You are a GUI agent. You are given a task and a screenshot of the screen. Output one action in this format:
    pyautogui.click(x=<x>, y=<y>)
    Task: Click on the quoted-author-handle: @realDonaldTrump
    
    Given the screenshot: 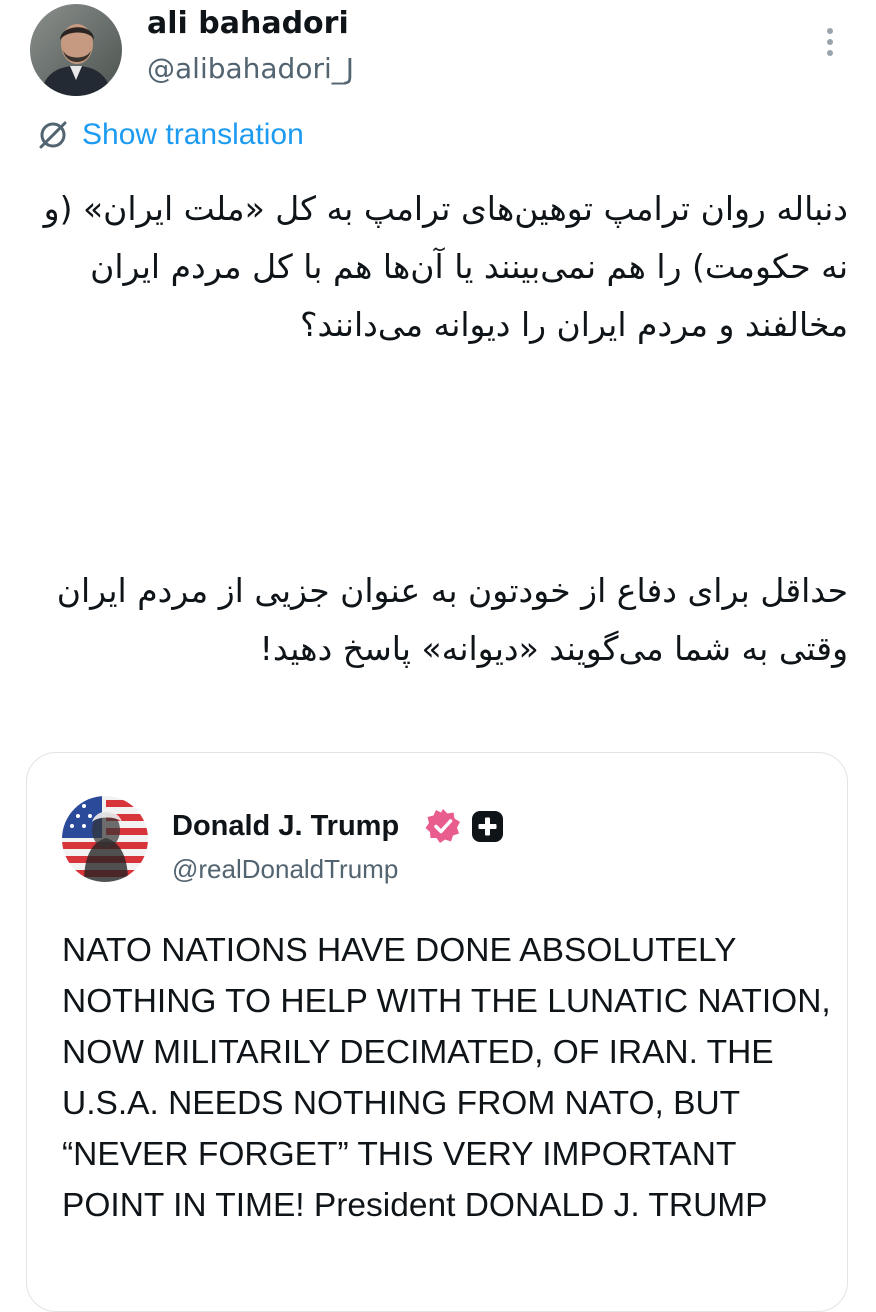 What is the action you would take?
    pyautogui.click(x=285, y=869)
    